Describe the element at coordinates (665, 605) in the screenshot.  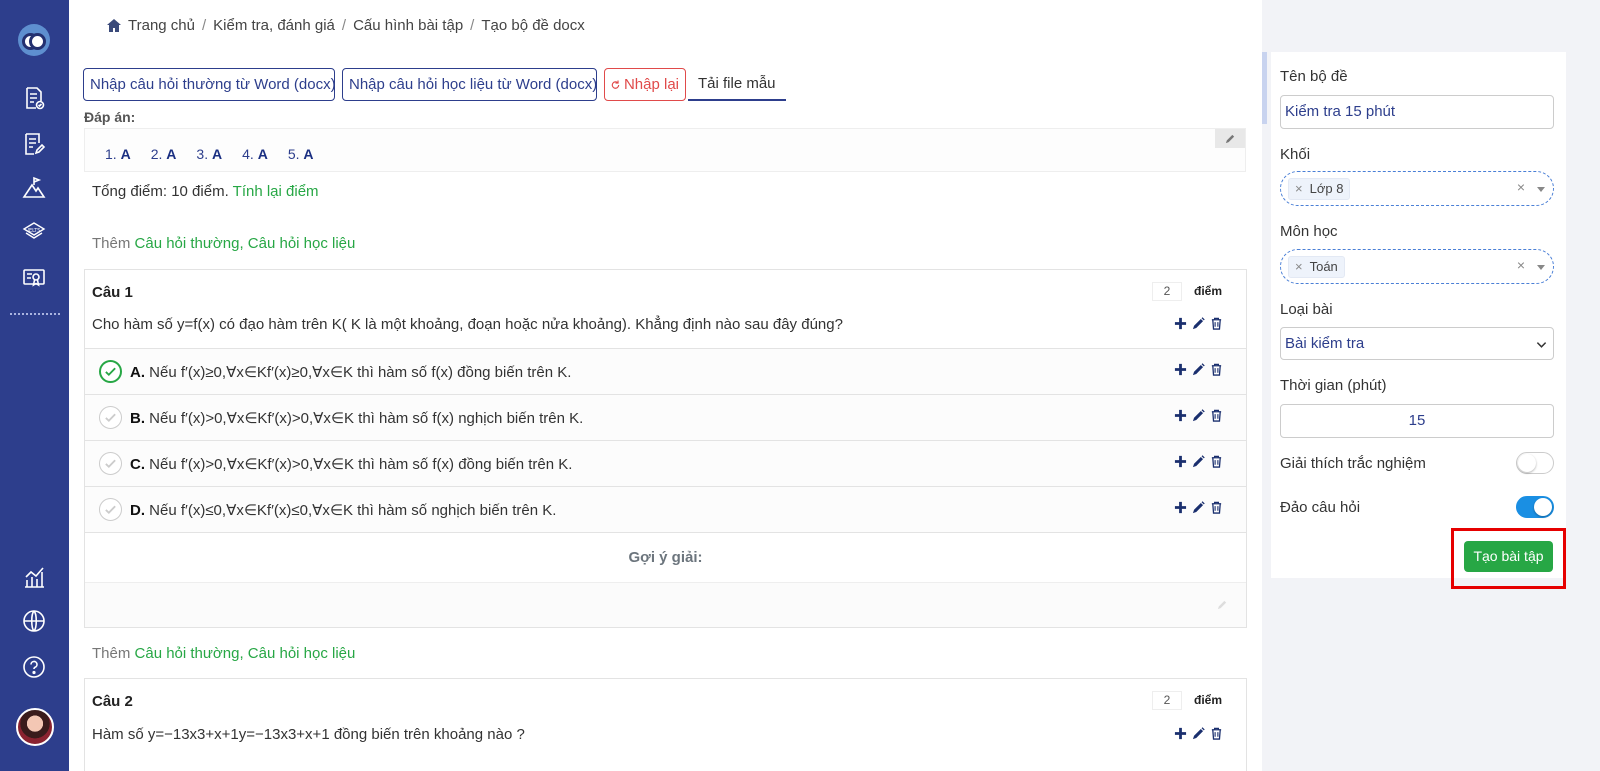
I see `hint-body` at that location.